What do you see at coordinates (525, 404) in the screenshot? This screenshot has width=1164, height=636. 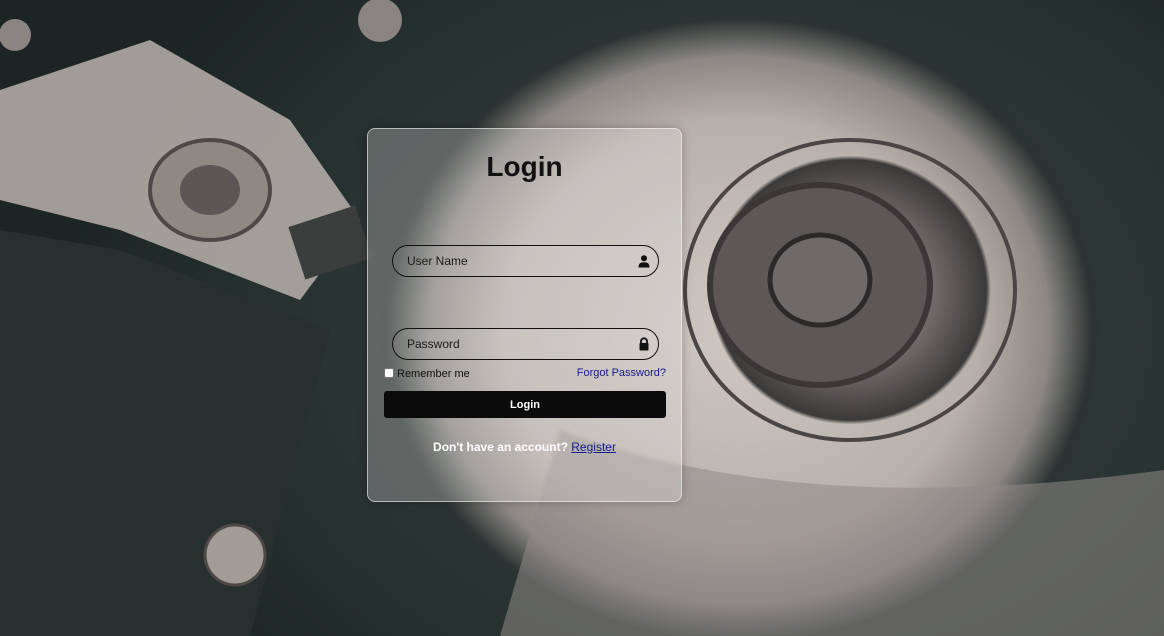 I see `login-button: Login` at bounding box center [525, 404].